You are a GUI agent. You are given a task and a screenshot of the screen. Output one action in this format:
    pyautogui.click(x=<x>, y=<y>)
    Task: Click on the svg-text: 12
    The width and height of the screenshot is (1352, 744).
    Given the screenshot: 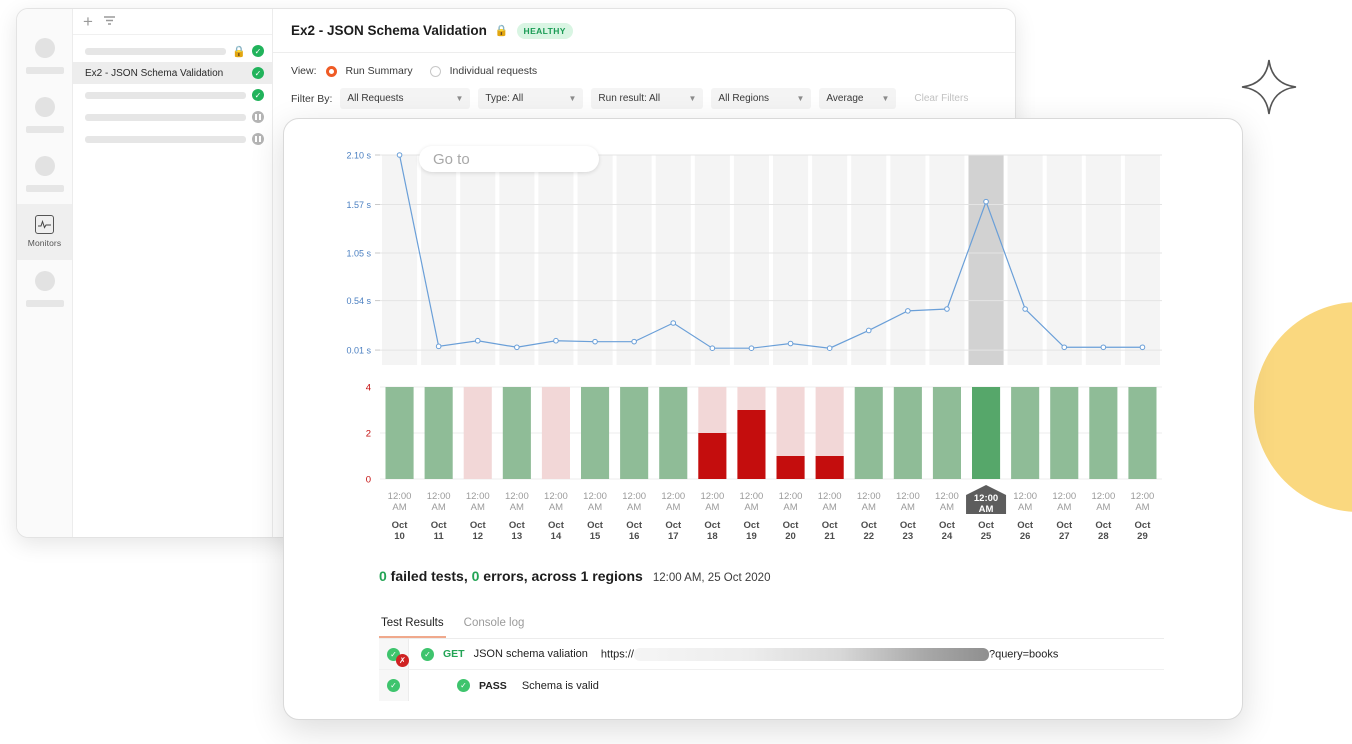 What is the action you would take?
    pyautogui.click(x=477, y=536)
    